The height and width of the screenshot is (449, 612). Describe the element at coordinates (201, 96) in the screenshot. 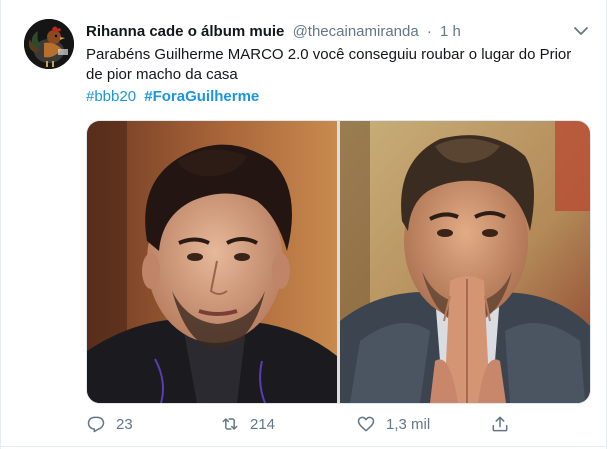

I see `hashtag-link: #ForaGuilherme` at that location.